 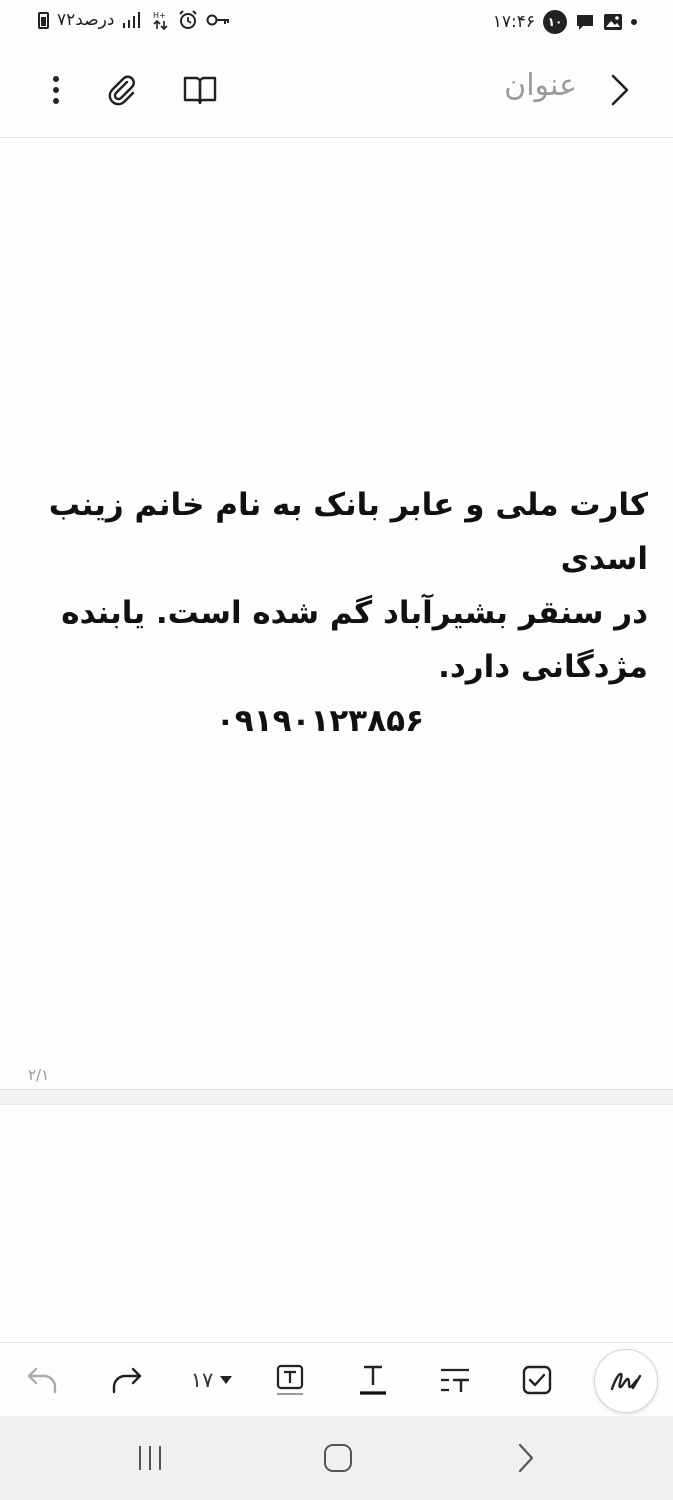 I want to click on redo-icon, so click(x=127, y=1380).